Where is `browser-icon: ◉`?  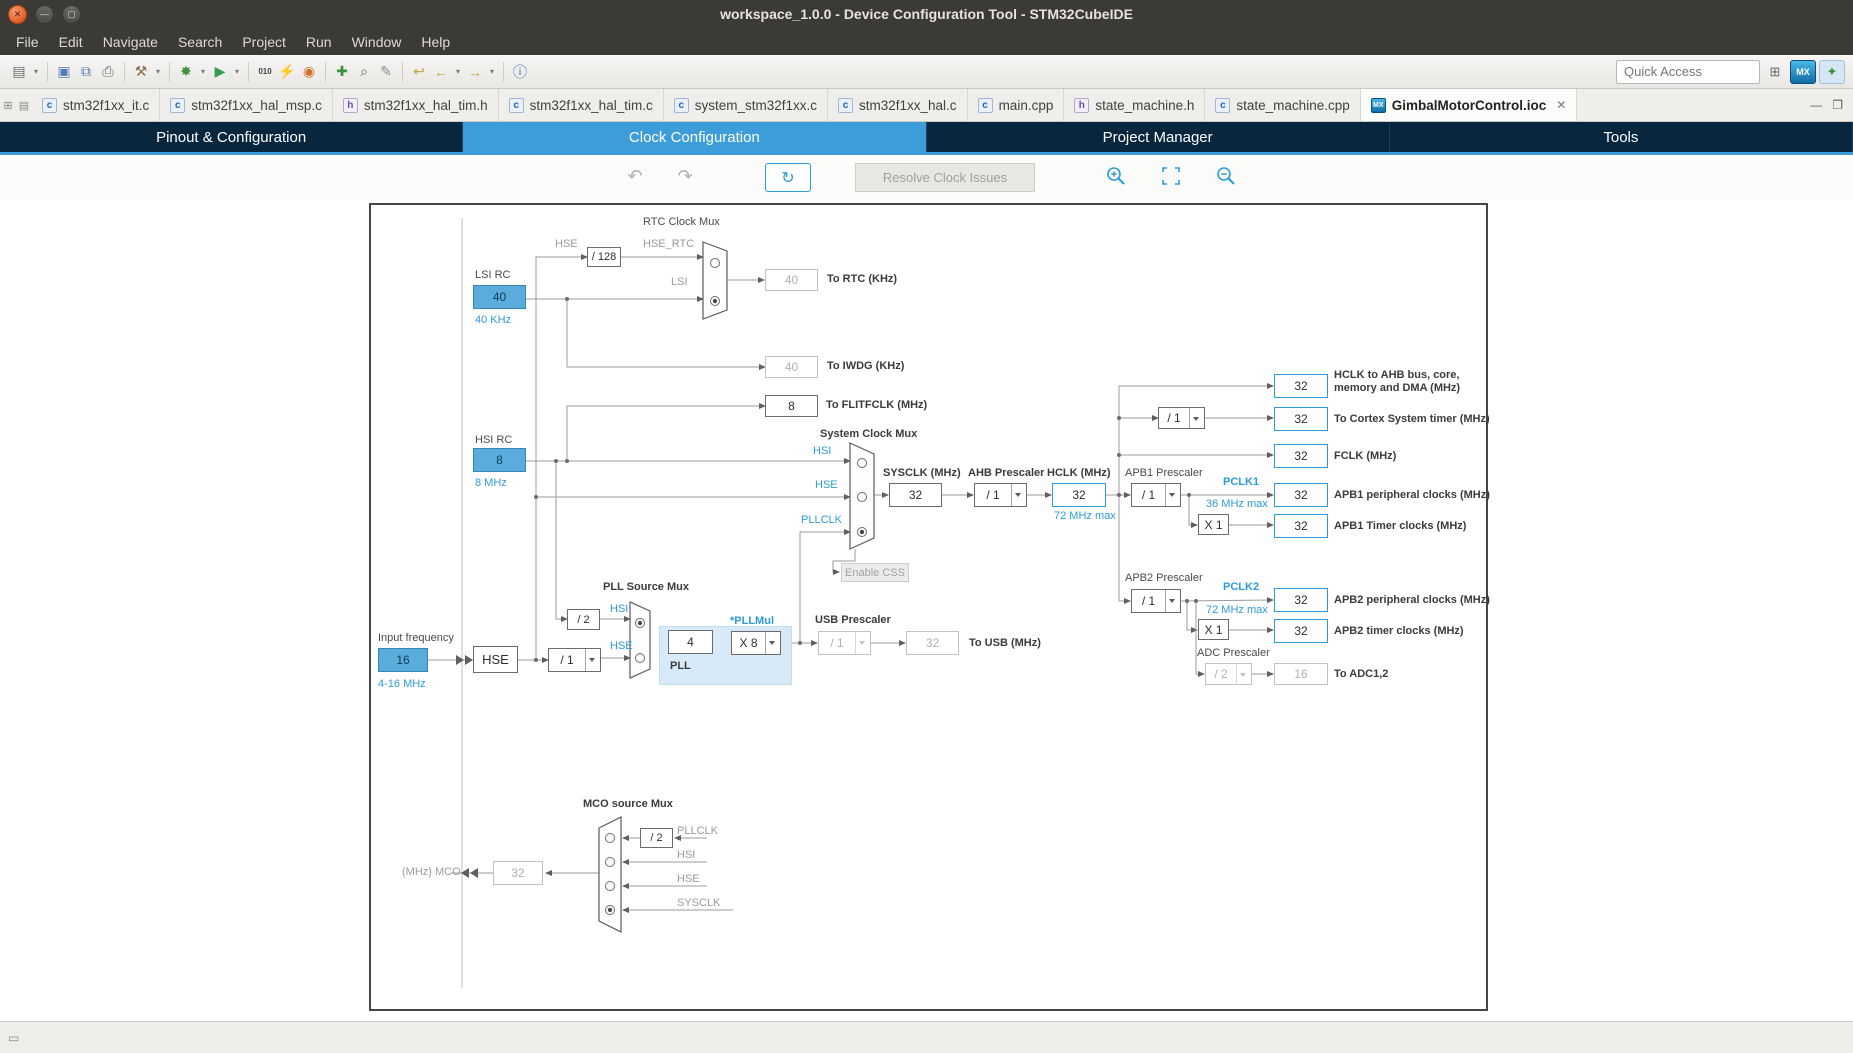 browser-icon: ◉ is located at coordinates (309, 72).